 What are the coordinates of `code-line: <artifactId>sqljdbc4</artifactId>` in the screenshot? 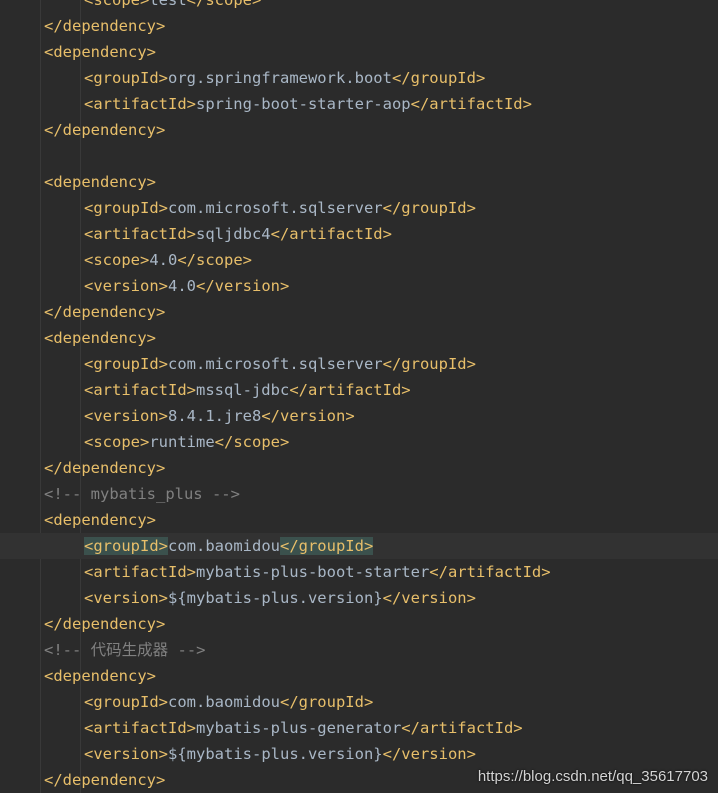 It's located at (359, 234).